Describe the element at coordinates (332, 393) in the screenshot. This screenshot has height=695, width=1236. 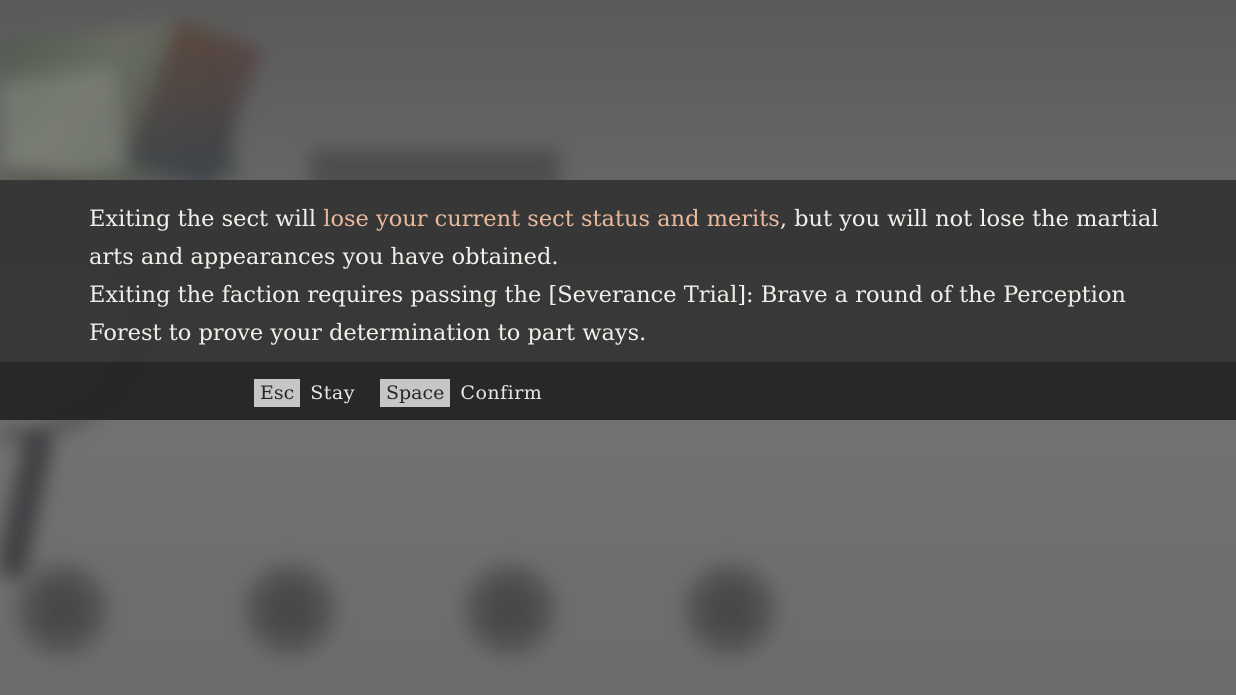
I see `stay-label: Stay` at that location.